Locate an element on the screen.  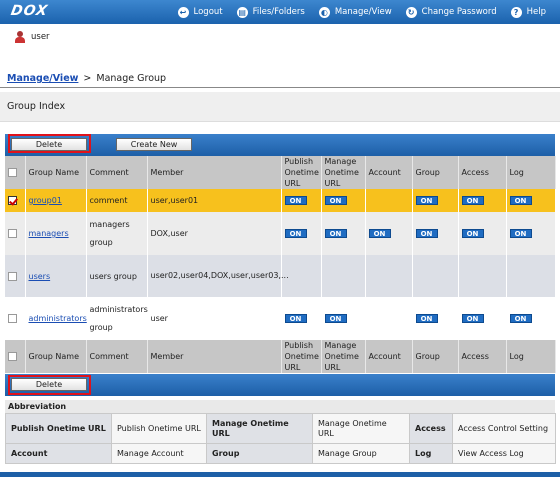
abbr-key: Log is located at coordinates (431, 453).